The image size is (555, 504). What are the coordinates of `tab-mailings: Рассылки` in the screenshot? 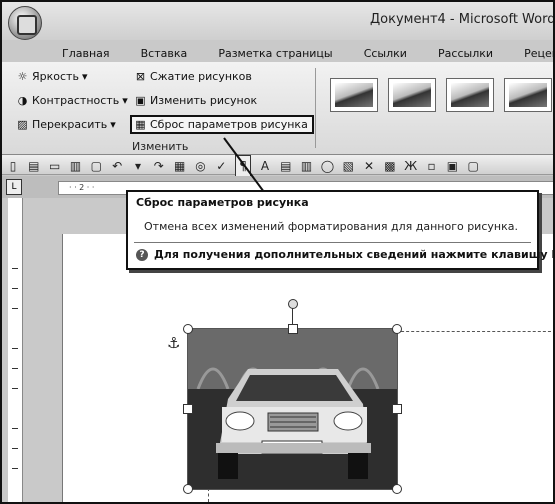 It's located at (465, 53).